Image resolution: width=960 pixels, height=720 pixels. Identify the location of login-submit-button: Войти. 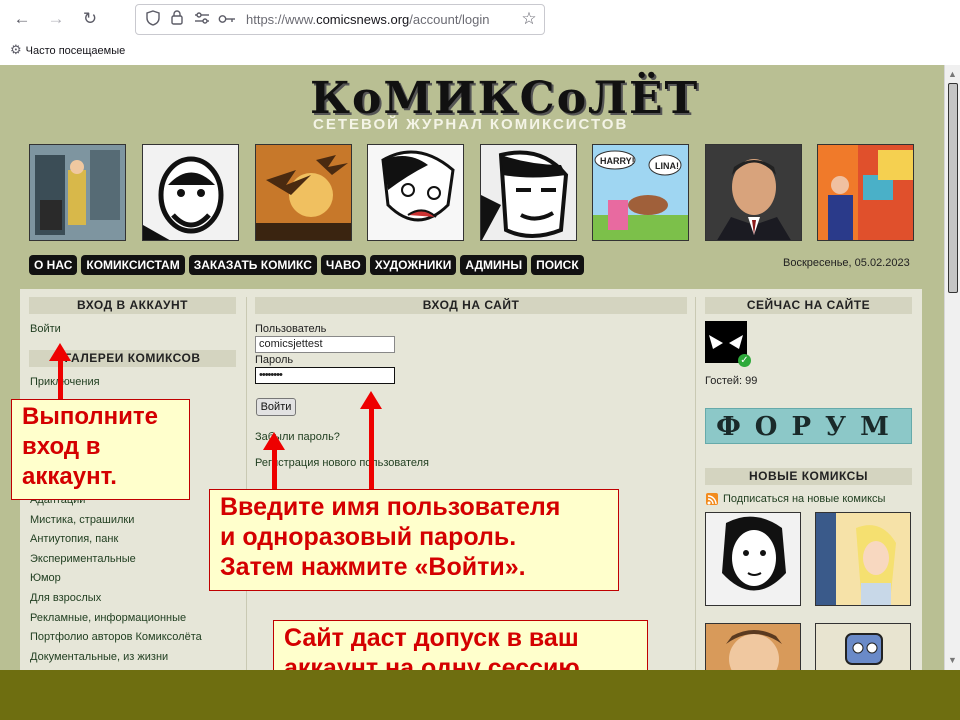
(276, 407).